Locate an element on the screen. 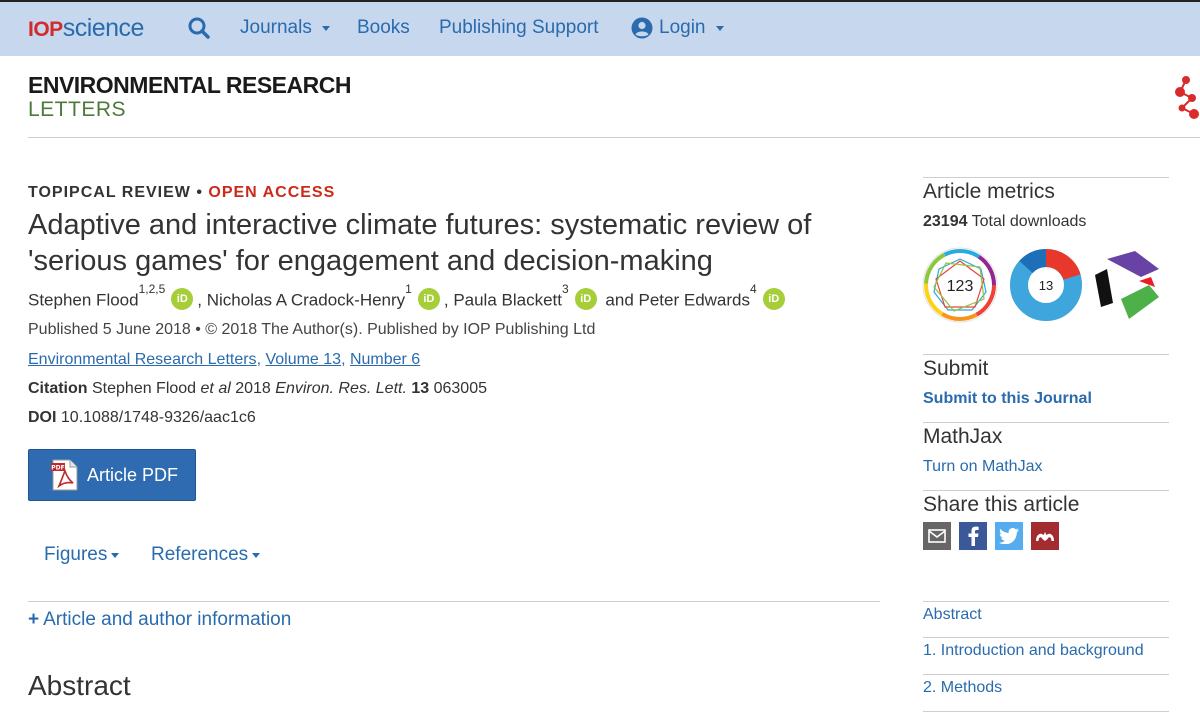 The height and width of the screenshot is (718, 1200). citation-year: 2018 is located at coordinates (253, 388).